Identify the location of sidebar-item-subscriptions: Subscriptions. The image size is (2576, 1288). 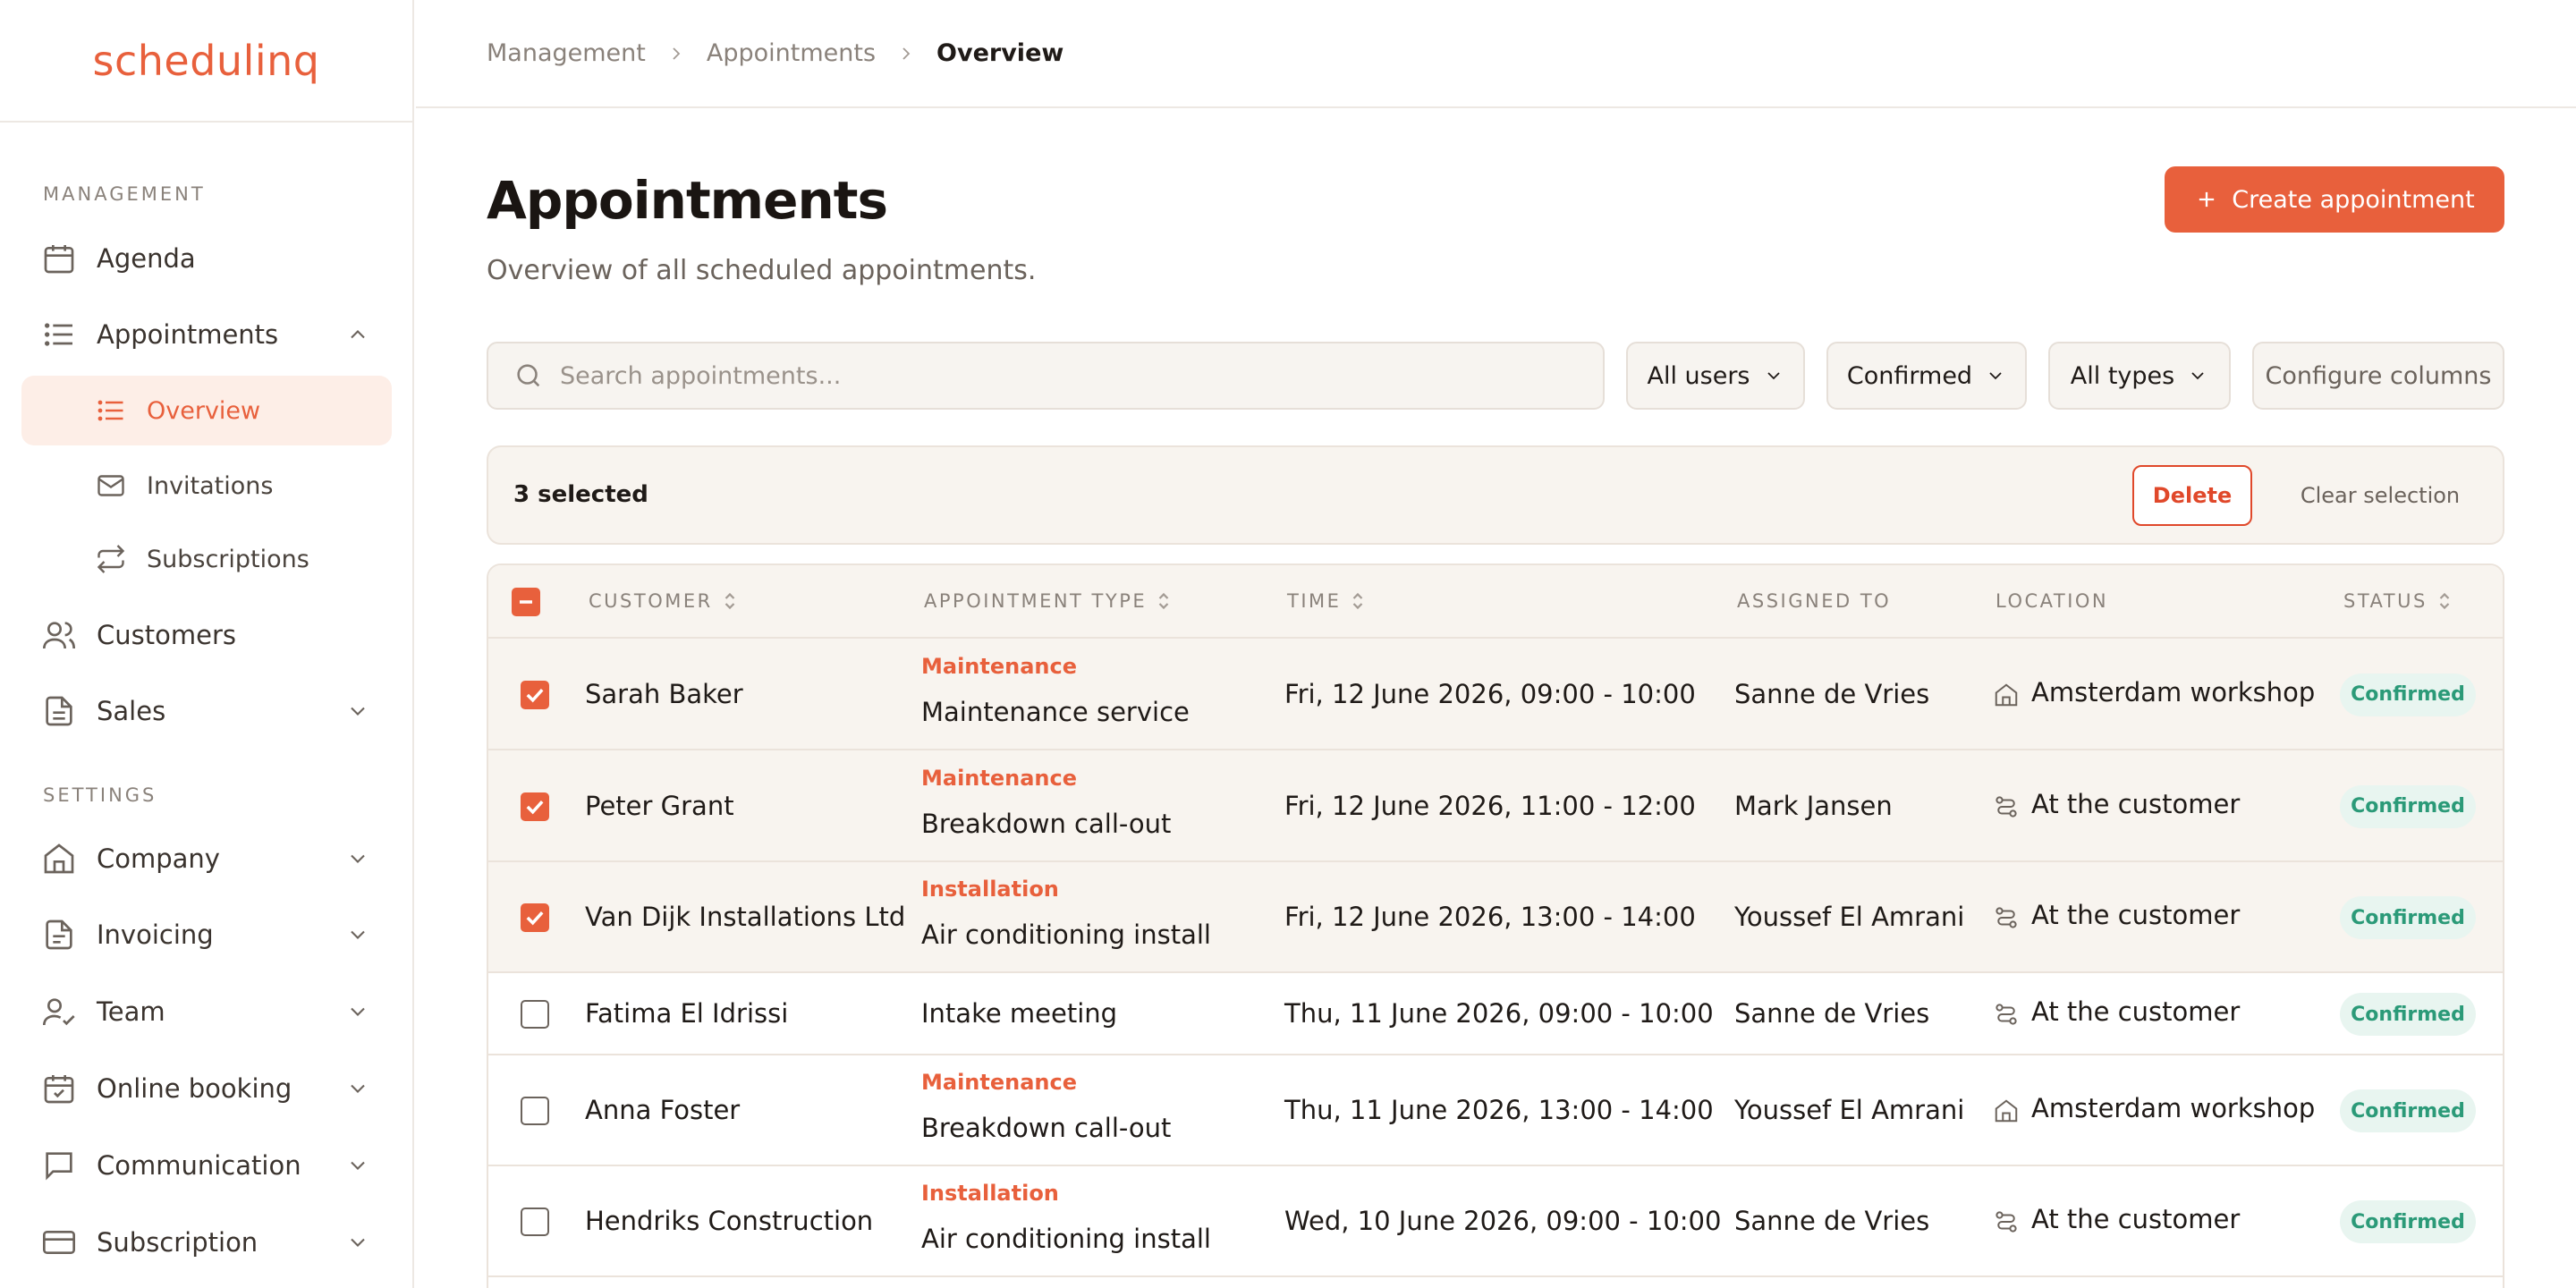
(206, 559).